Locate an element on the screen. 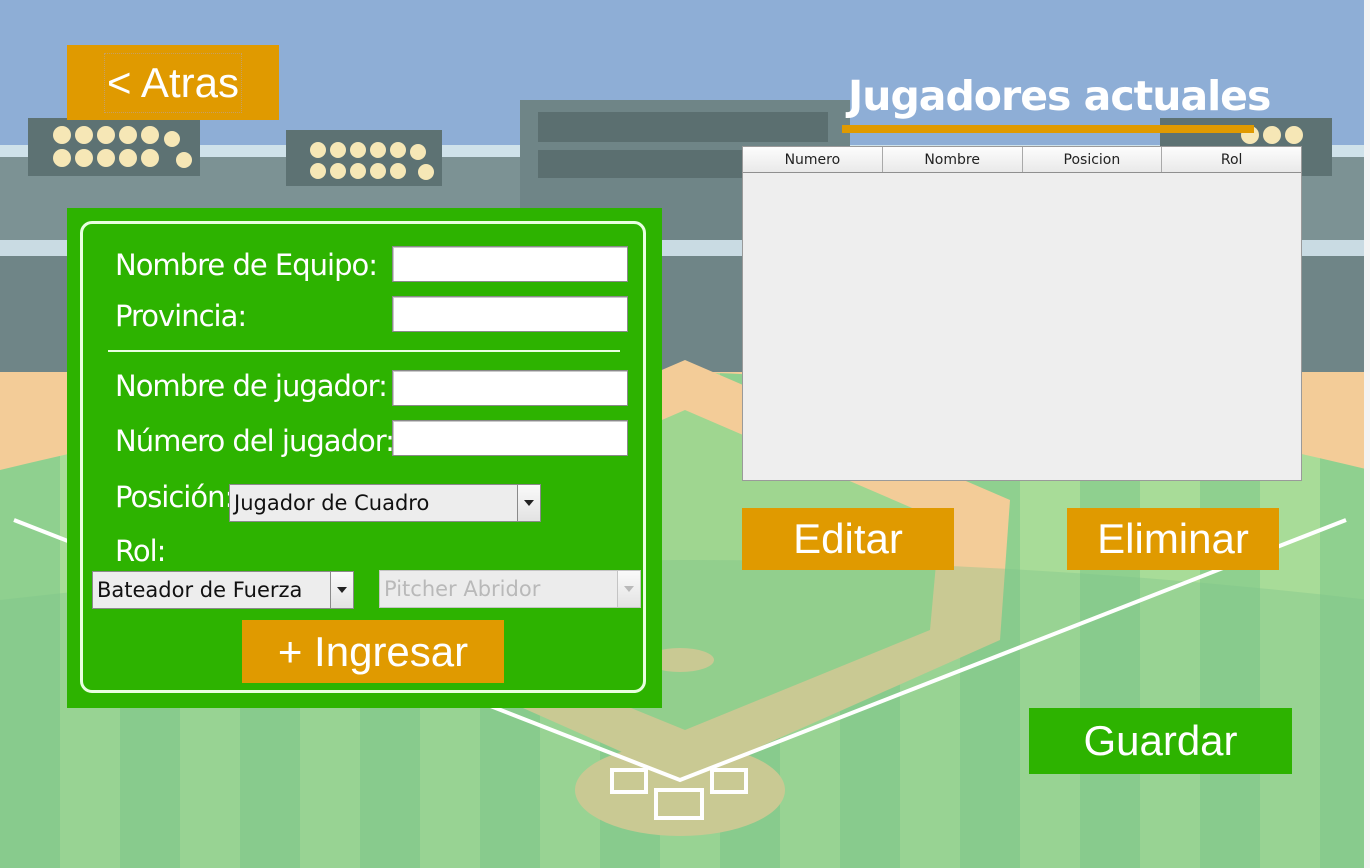 The height and width of the screenshot is (868, 1370). province-label: Provincia: is located at coordinates (181, 316).